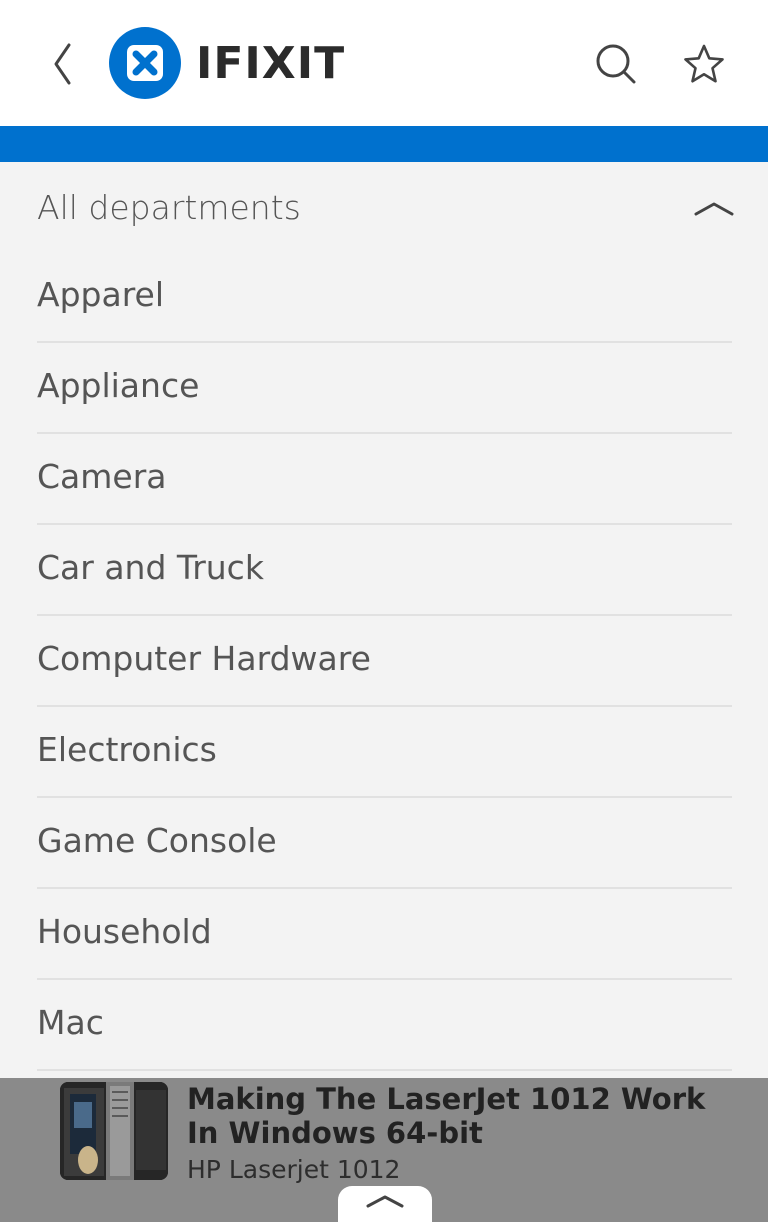  I want to click on star-icon, so click(704, 63).